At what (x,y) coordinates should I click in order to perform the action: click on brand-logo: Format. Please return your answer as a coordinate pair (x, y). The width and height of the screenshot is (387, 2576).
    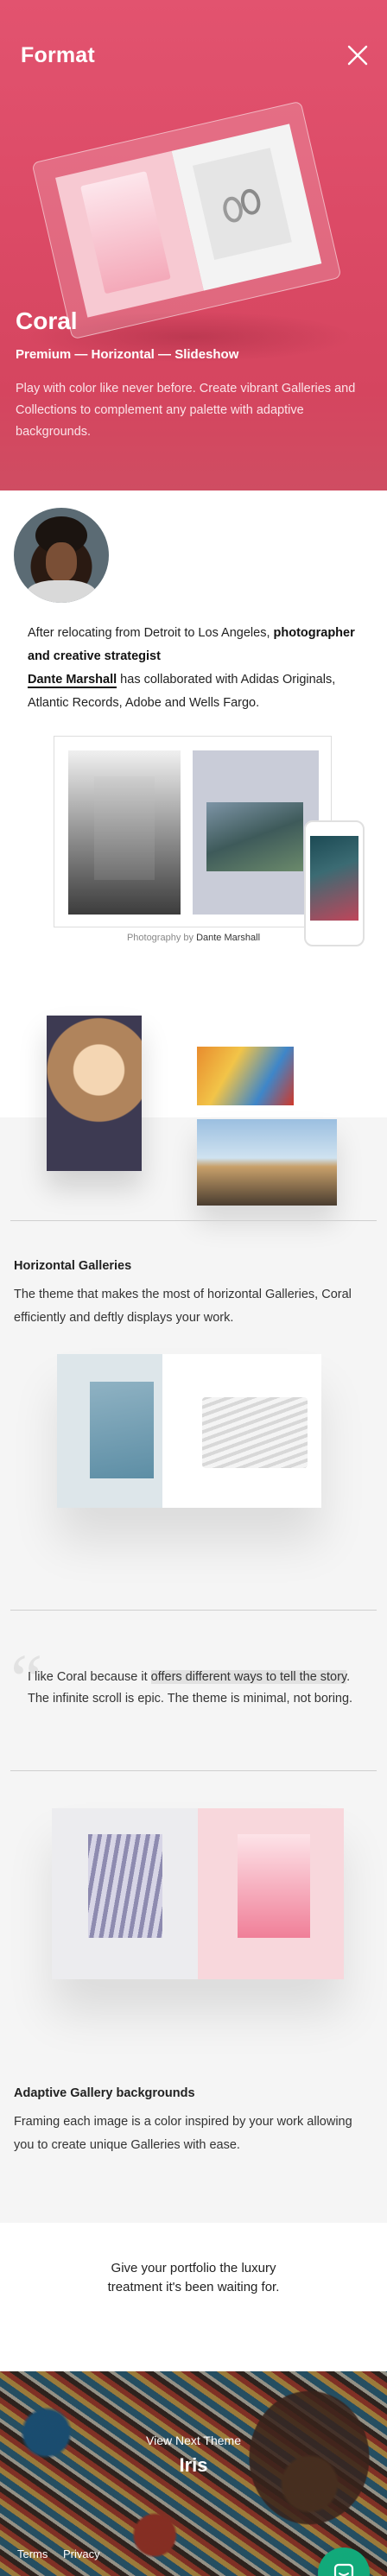
    Looking at the image, I should click on (58, 55).